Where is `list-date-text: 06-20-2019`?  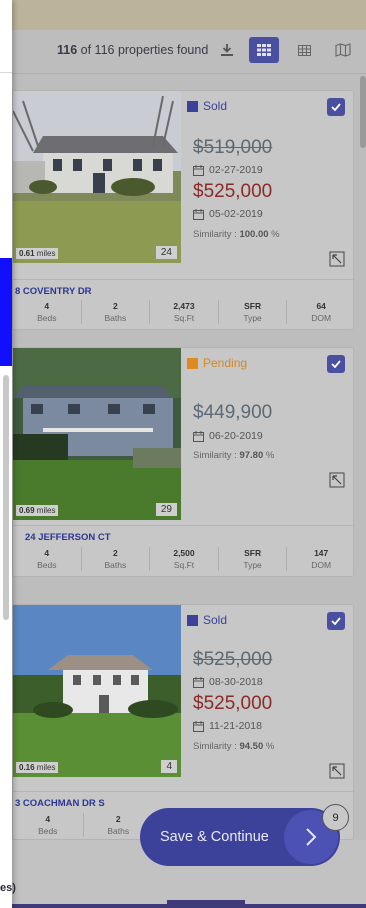 list-date-text: 06-20-2019 is located at coordinates (236, 436).